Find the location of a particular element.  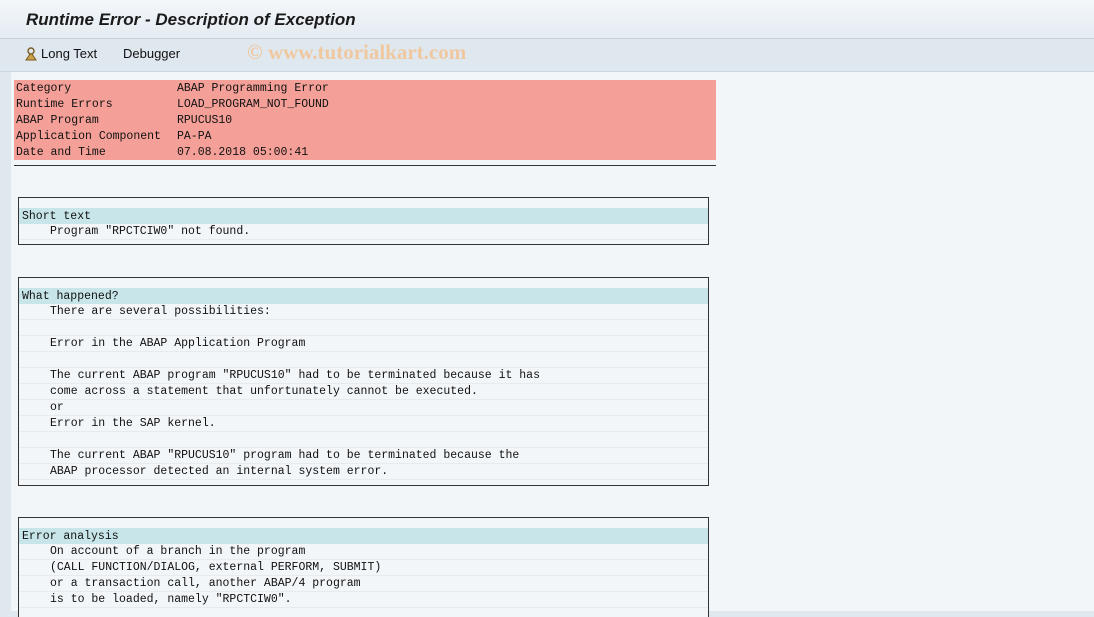

section-line: Error in the ABAP Application Program is located at coordinates (363, 344).